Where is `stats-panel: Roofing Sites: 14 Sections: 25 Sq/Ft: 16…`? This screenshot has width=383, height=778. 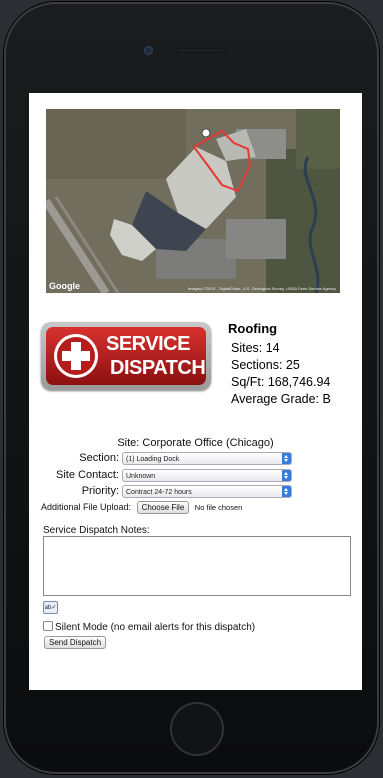 stats-panel: Roofing Sites: 14 Sections: 25 Sq/Ft: 16… is located at coordinates (279, 364).